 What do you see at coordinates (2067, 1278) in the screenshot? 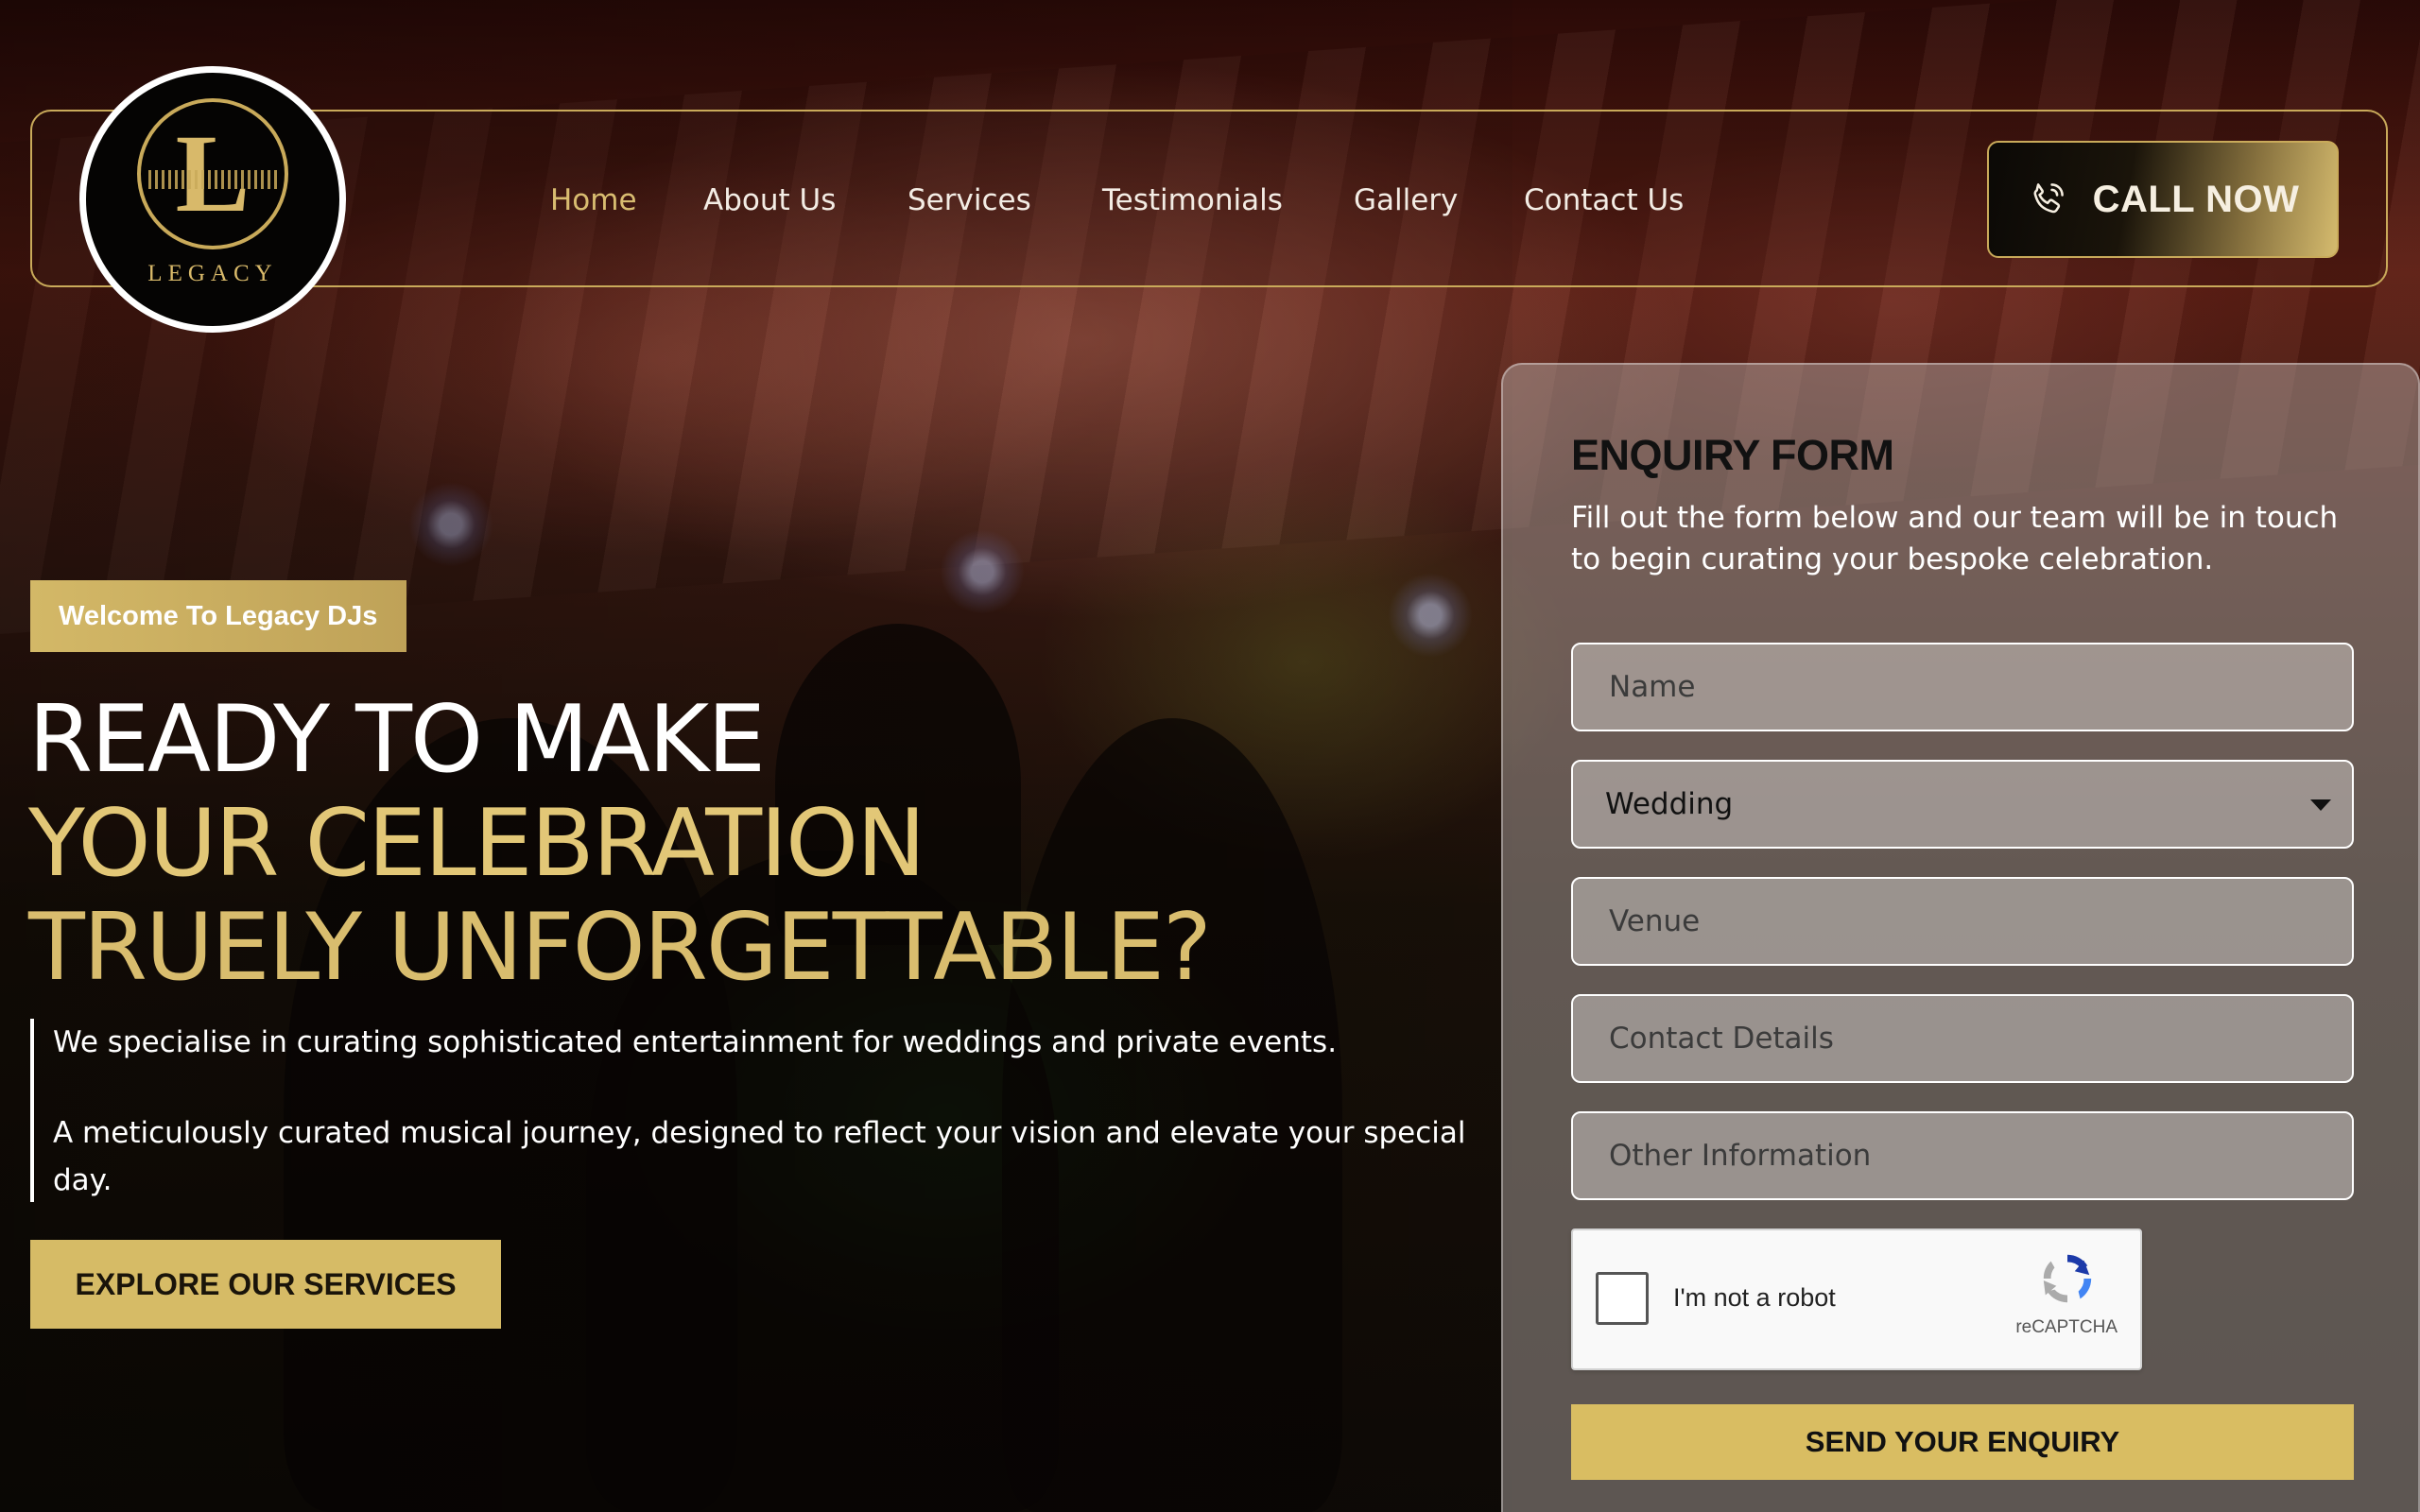
I see `recaptcha-icon` at bounding box center [2067, 1278].